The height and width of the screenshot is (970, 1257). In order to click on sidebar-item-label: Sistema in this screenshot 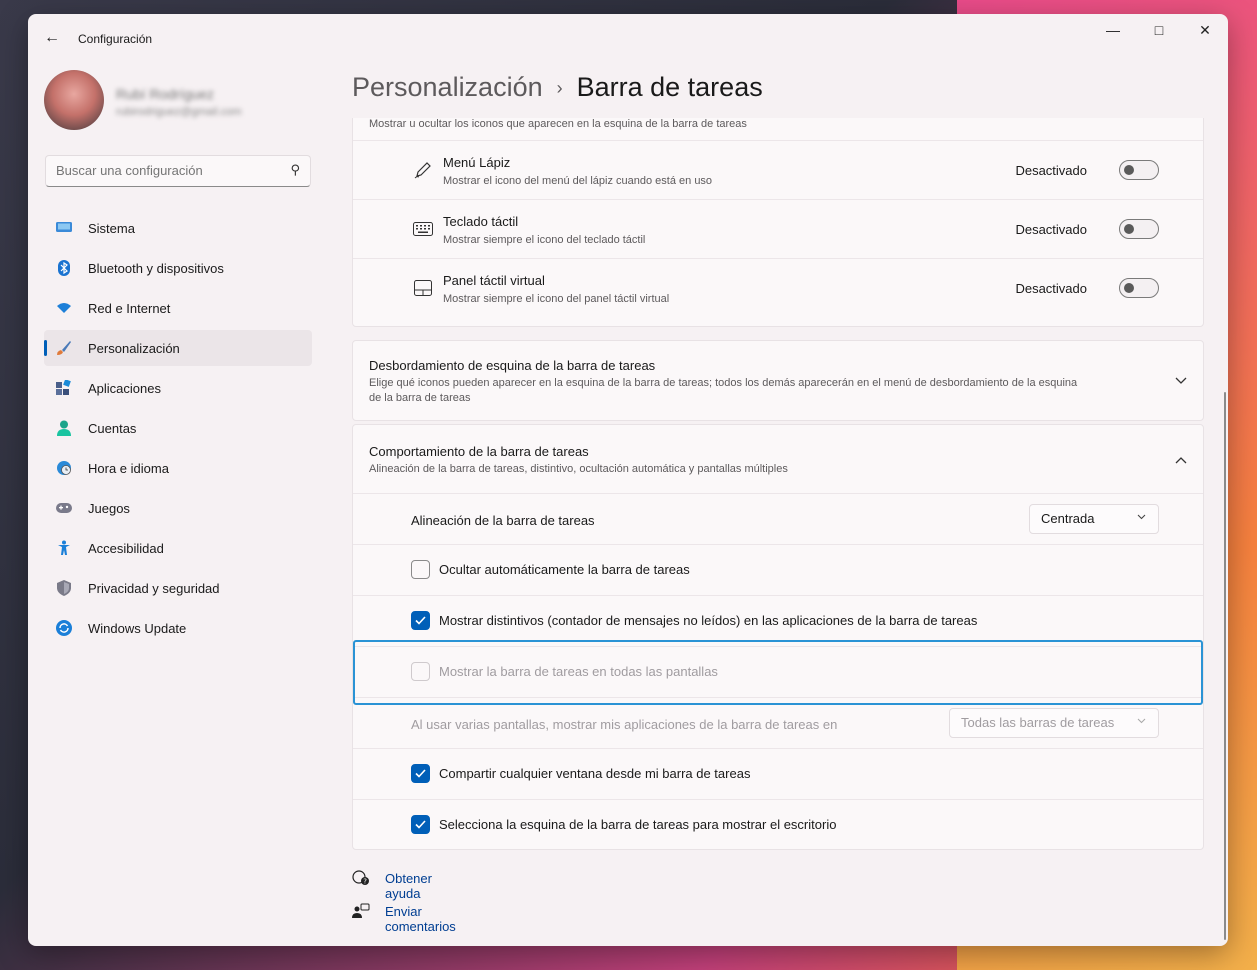, I will do `click(111, 228)`.